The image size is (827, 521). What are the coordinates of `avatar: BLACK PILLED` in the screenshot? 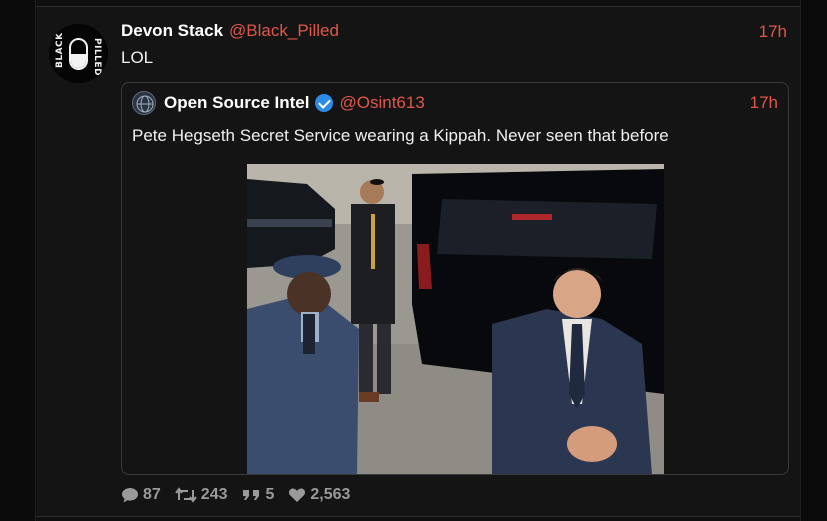 It's located at (78, 53).